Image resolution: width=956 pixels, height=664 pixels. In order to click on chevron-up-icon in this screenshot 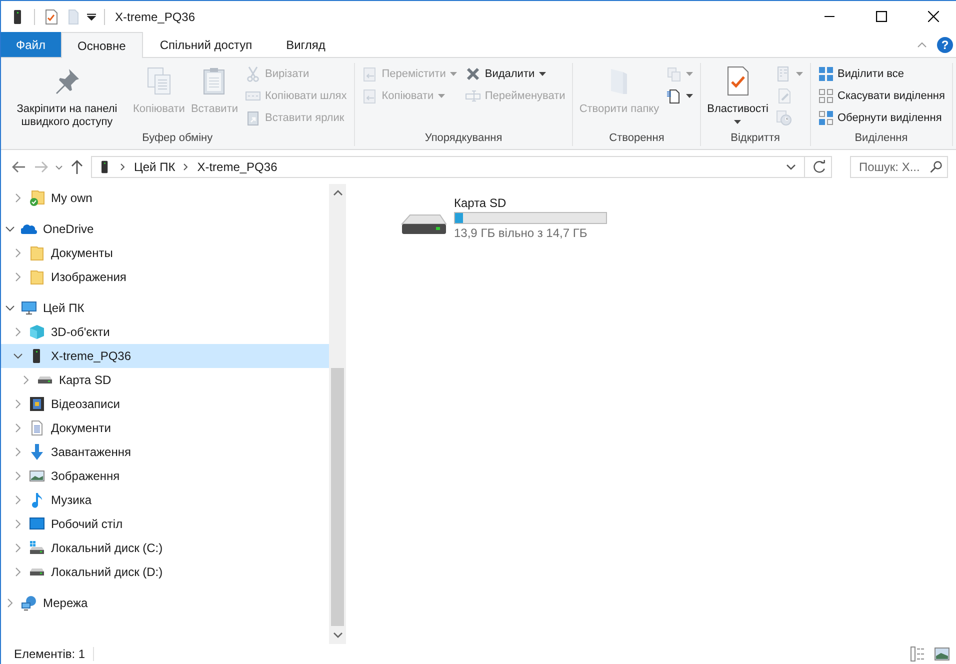, I will do `click(922, 45)`.